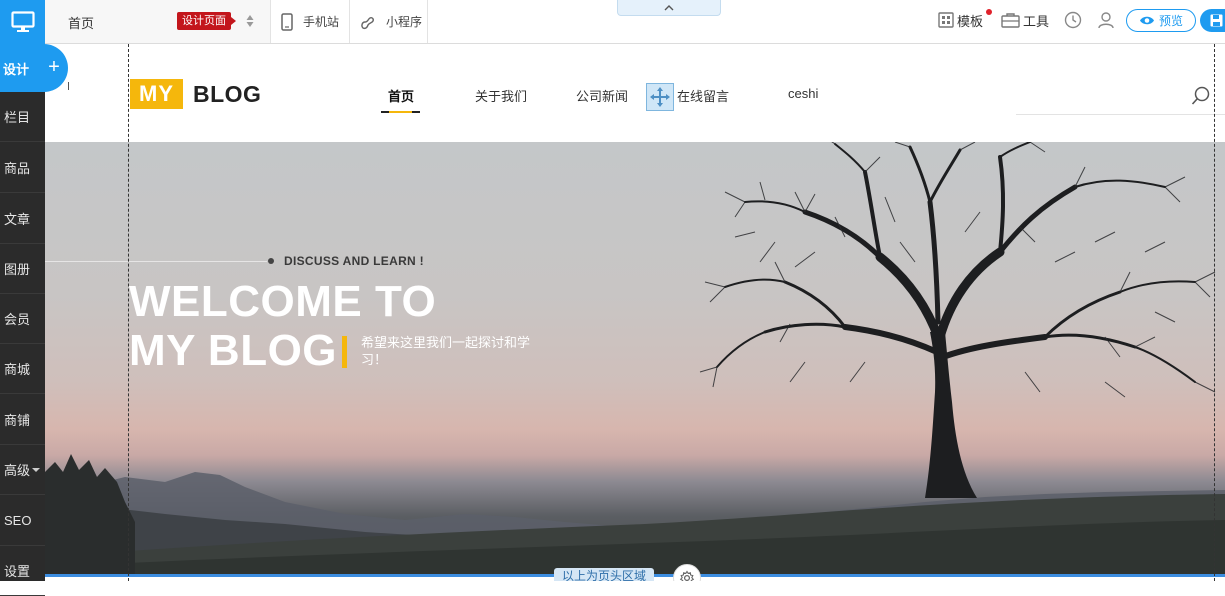 Image resolution: width=1225 pixels, height=596 pixels. What do you see at coordinates (158, 21) in the screenshot?
I see `page-selector: 首页 设计页面` at bounding box center [158, 21].